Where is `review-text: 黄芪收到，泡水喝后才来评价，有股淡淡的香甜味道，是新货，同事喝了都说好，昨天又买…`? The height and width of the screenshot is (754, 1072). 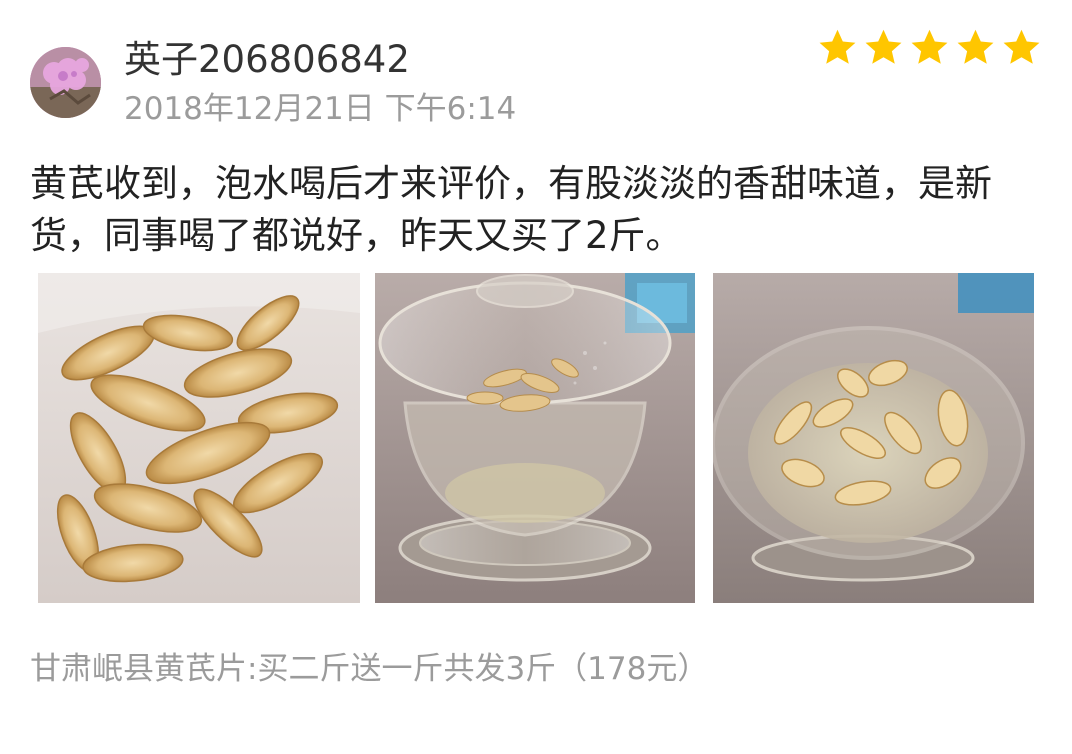
review-text: 黄芪收到，泡水喝后才来评价，有股淡淡的香甜味道，是新货，同事喝了都说好，昨天又买… is located at coordinates (511, 209).